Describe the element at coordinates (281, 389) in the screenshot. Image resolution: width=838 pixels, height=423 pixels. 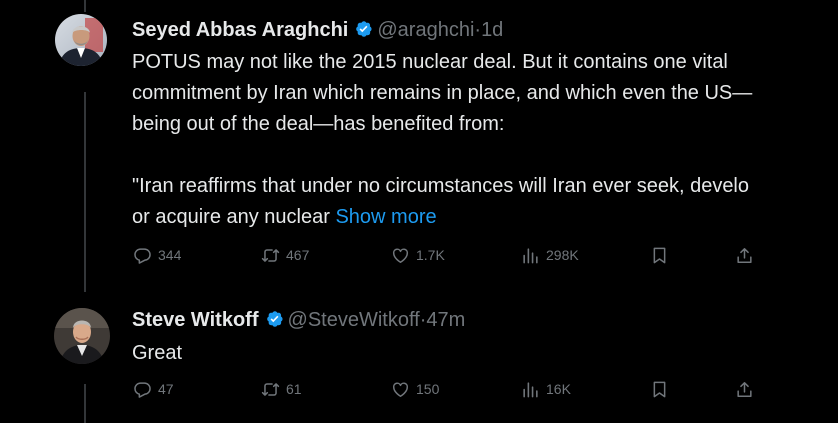
I see `repost-button: 61` at that location.